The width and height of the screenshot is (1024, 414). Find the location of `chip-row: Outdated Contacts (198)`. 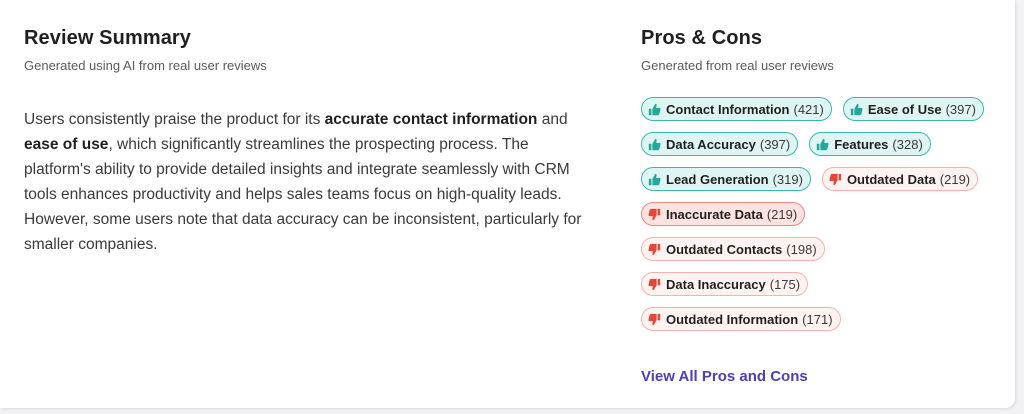

chip-row: Outdated Contacts (198) is located at coordinates (826, 249).